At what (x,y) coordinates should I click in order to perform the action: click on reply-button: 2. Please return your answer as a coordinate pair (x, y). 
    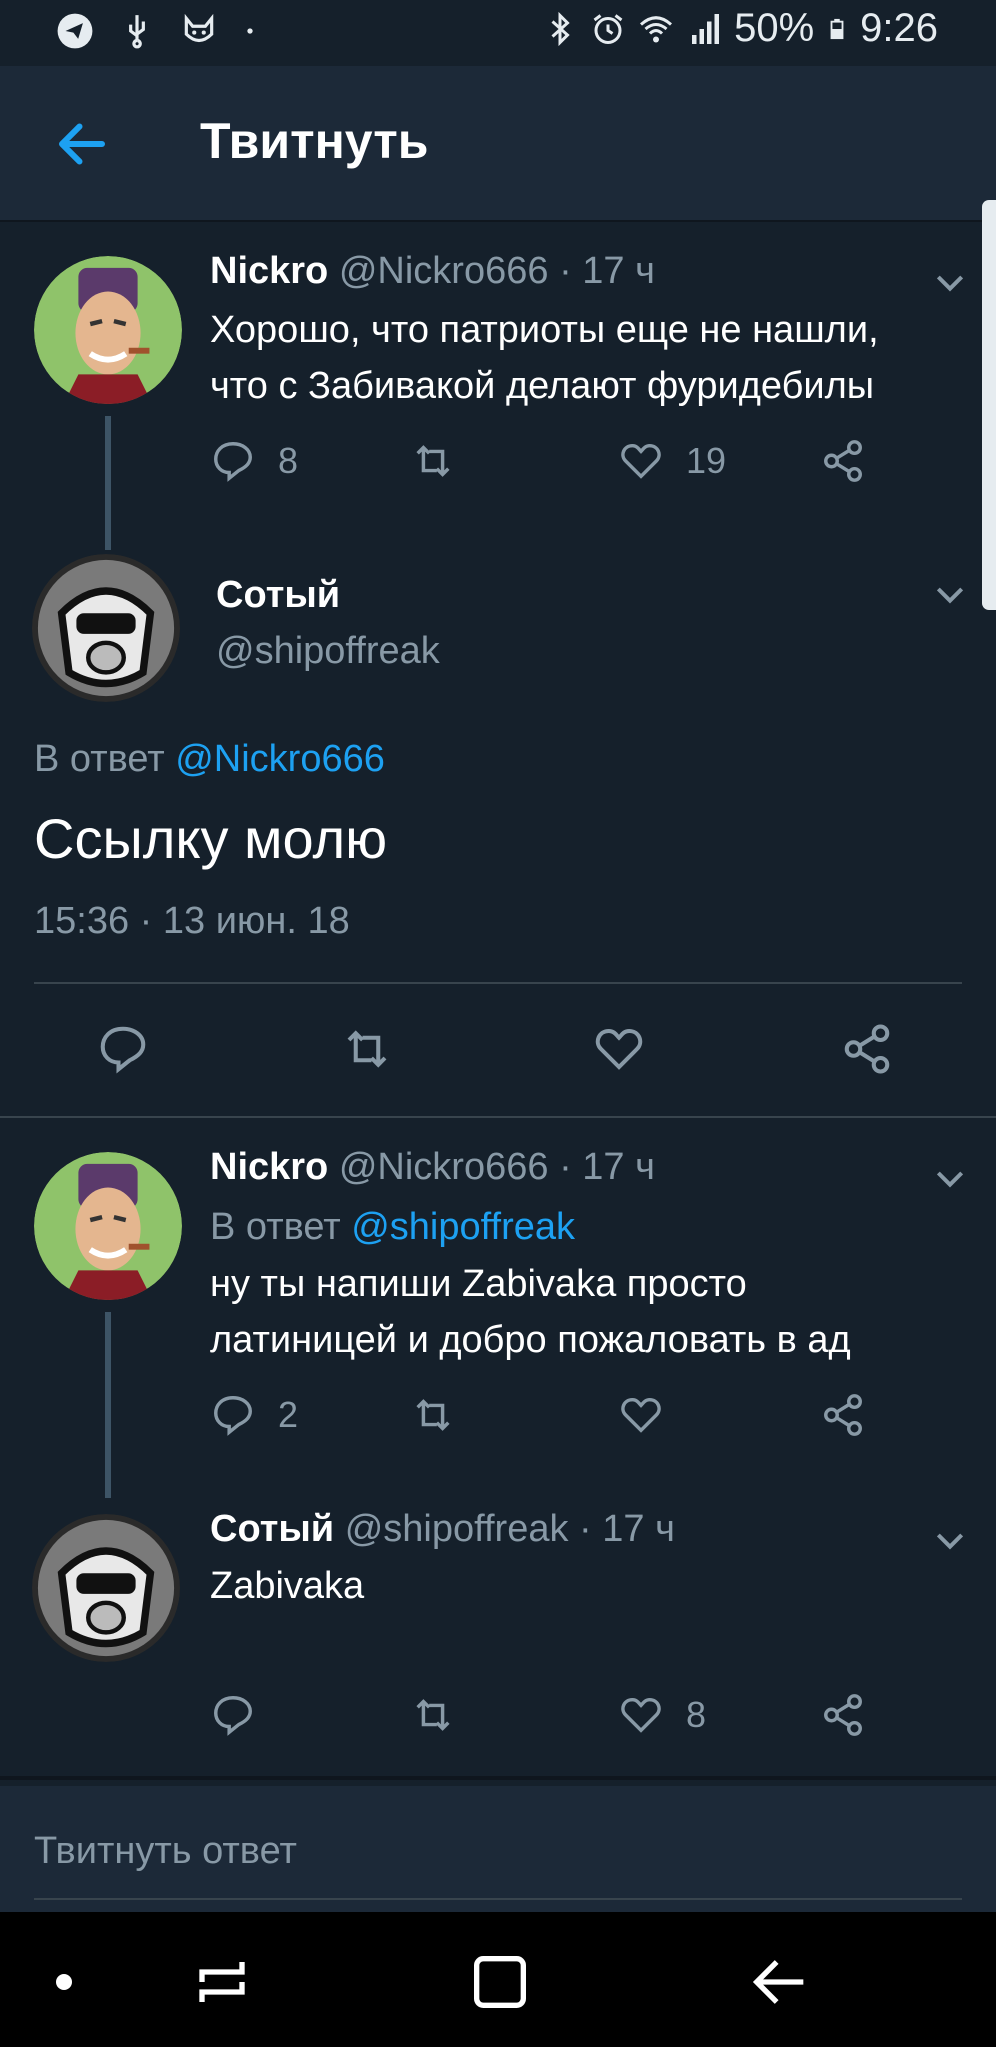
    Looking at the image, I should click on (254, 1415).